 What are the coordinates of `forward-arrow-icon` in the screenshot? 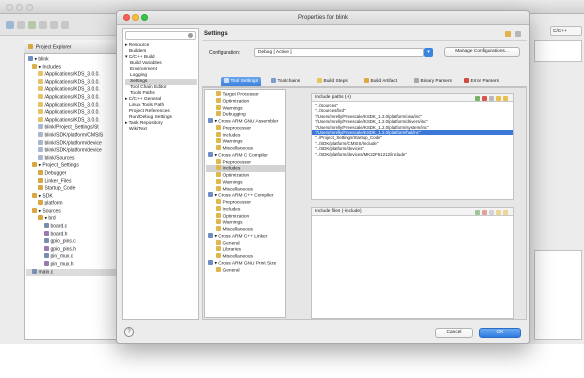 It's located at (518, 34).